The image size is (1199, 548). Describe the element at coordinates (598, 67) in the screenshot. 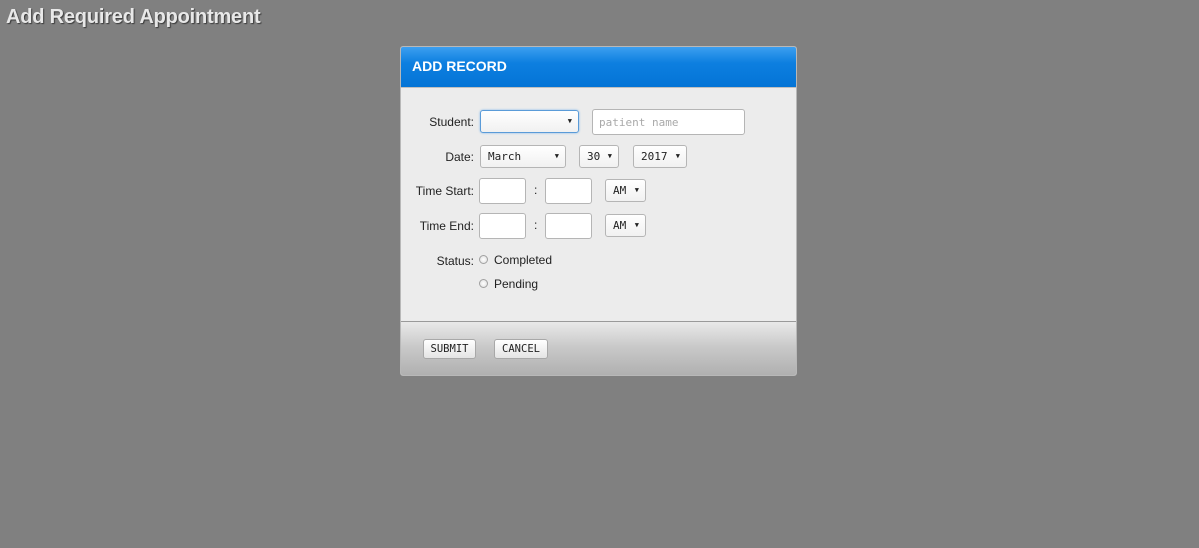

I see `dialog-header: ADD RECORD` at that location.